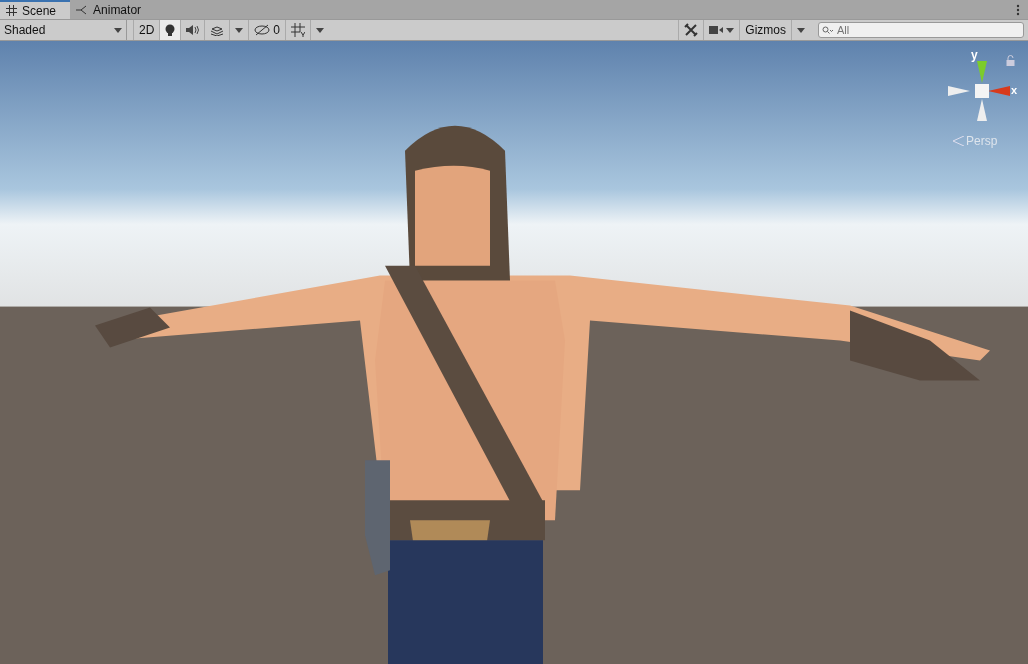 The width and height of the screenshot is (1028, 664). What do you see at coordinates (921, 30) in the screenshot?
I see `search-field: All` at bounding box center [921, 30].